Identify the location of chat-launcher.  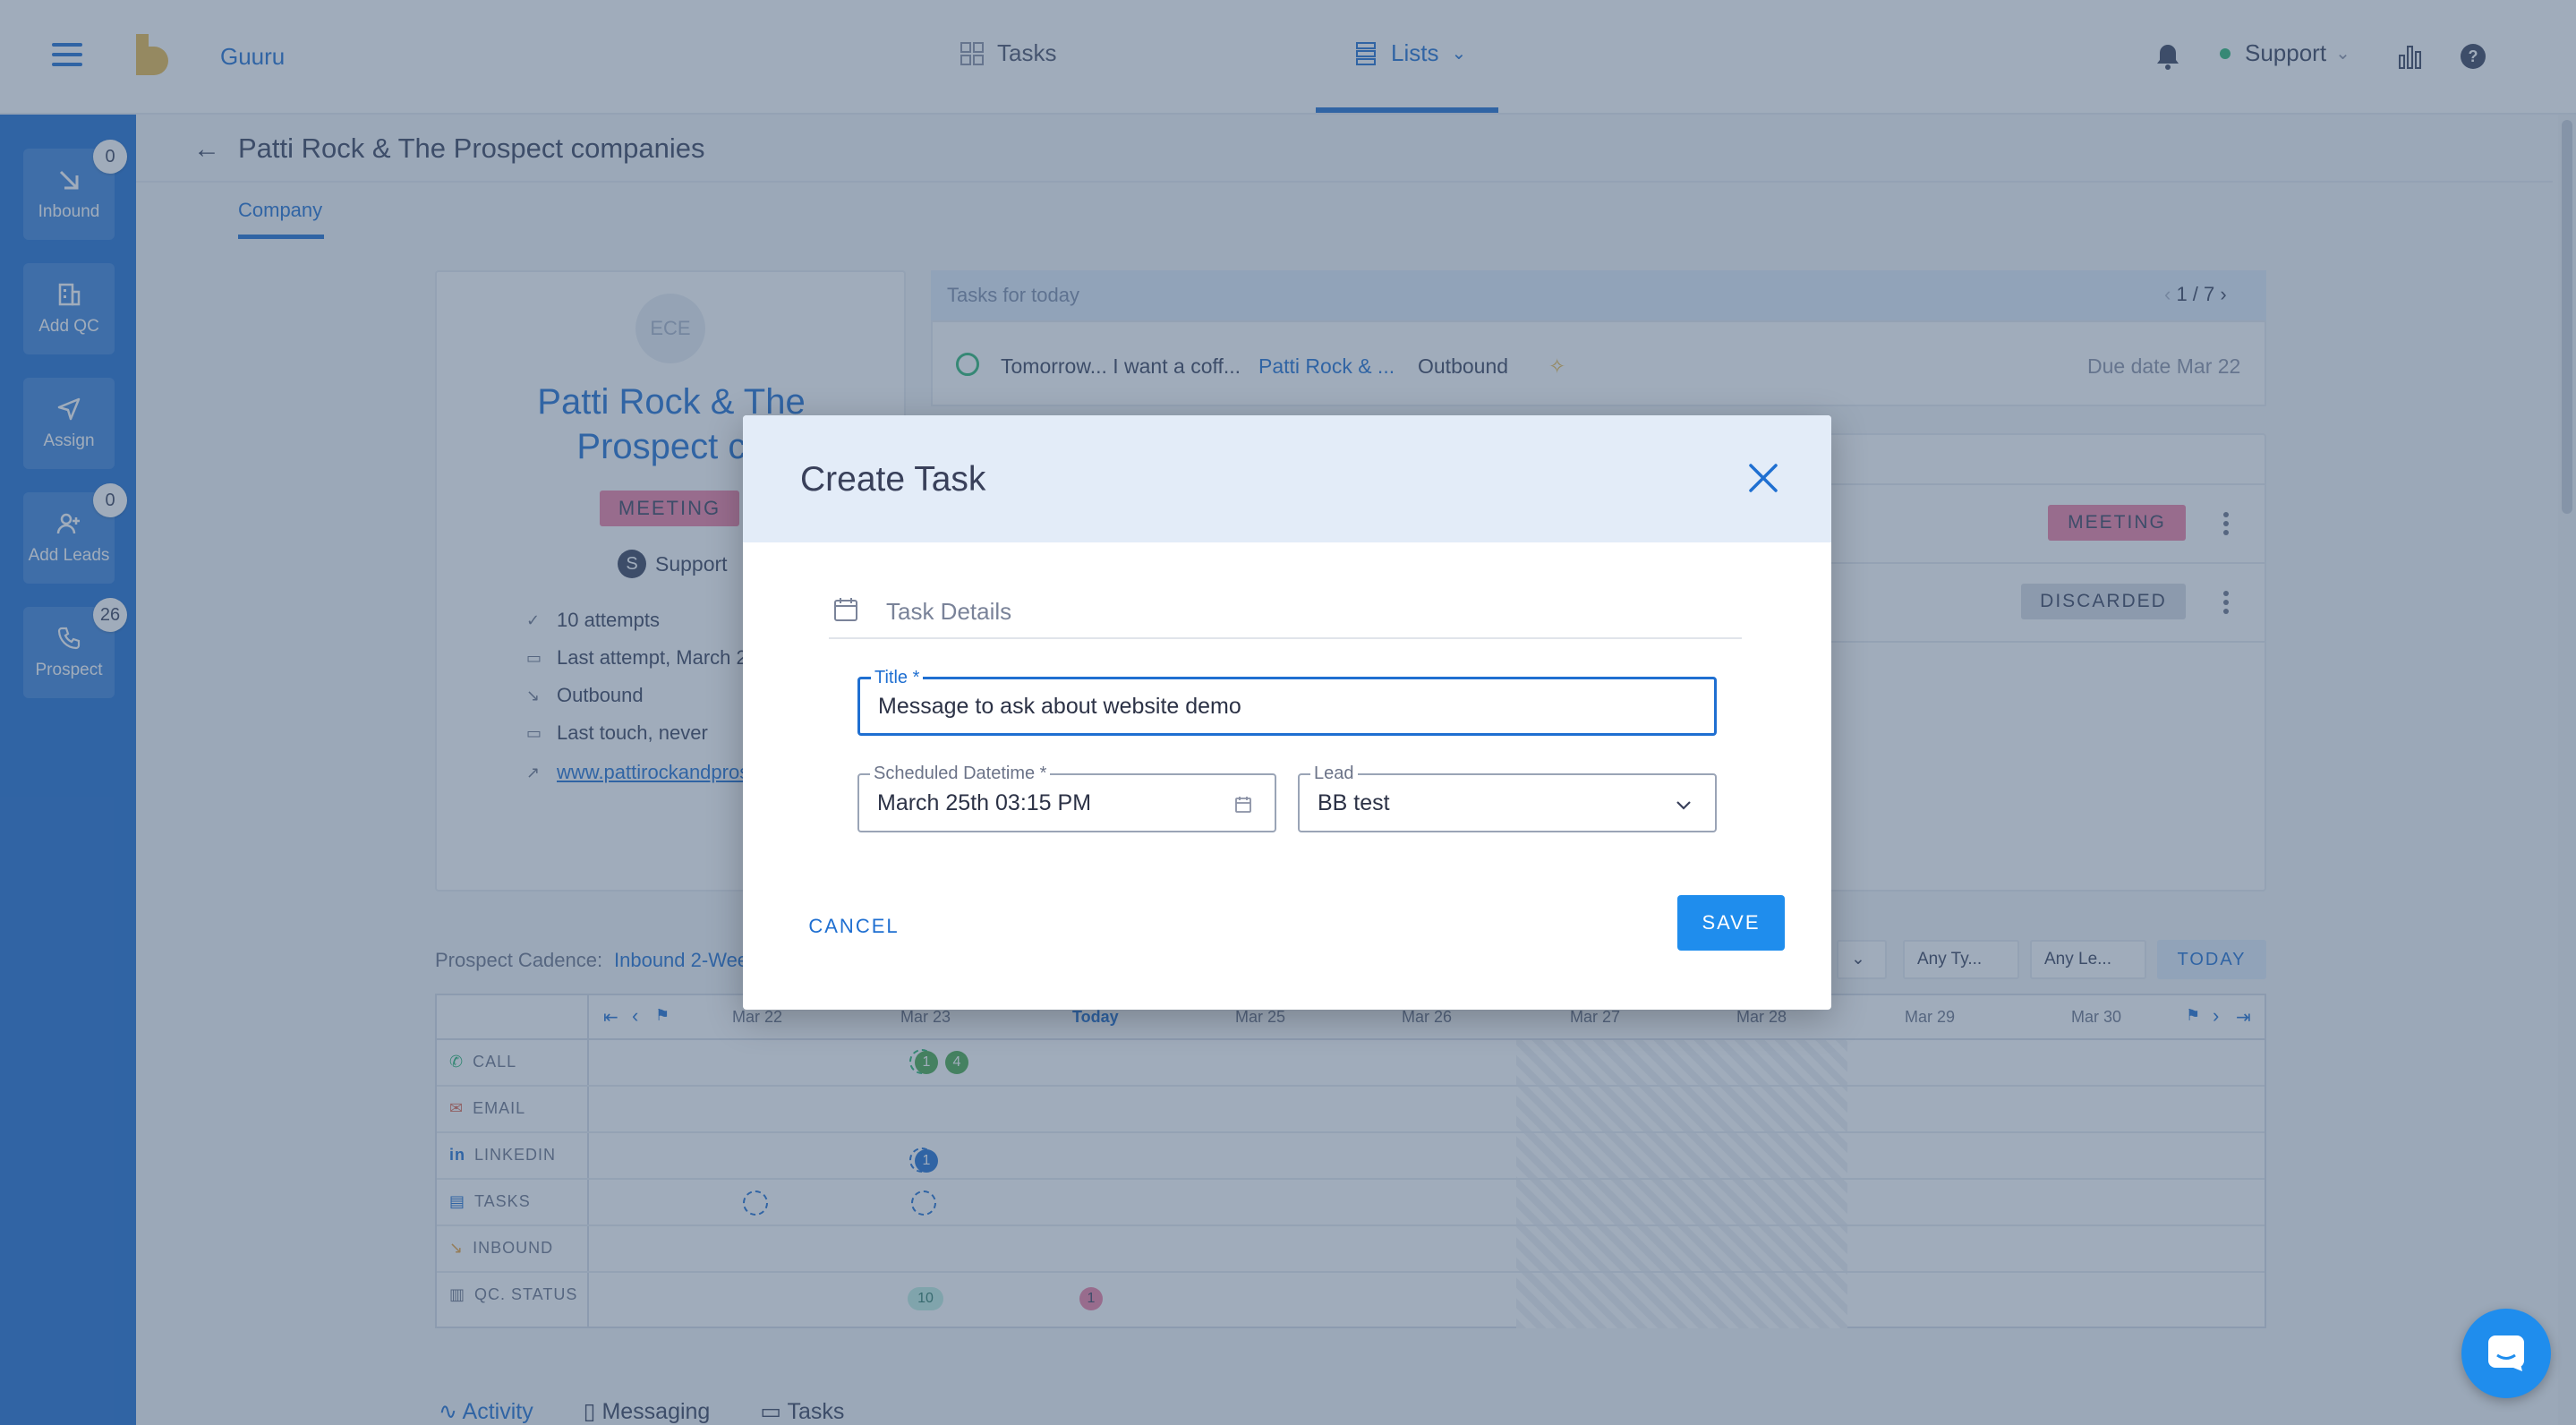
(2506, 1353).